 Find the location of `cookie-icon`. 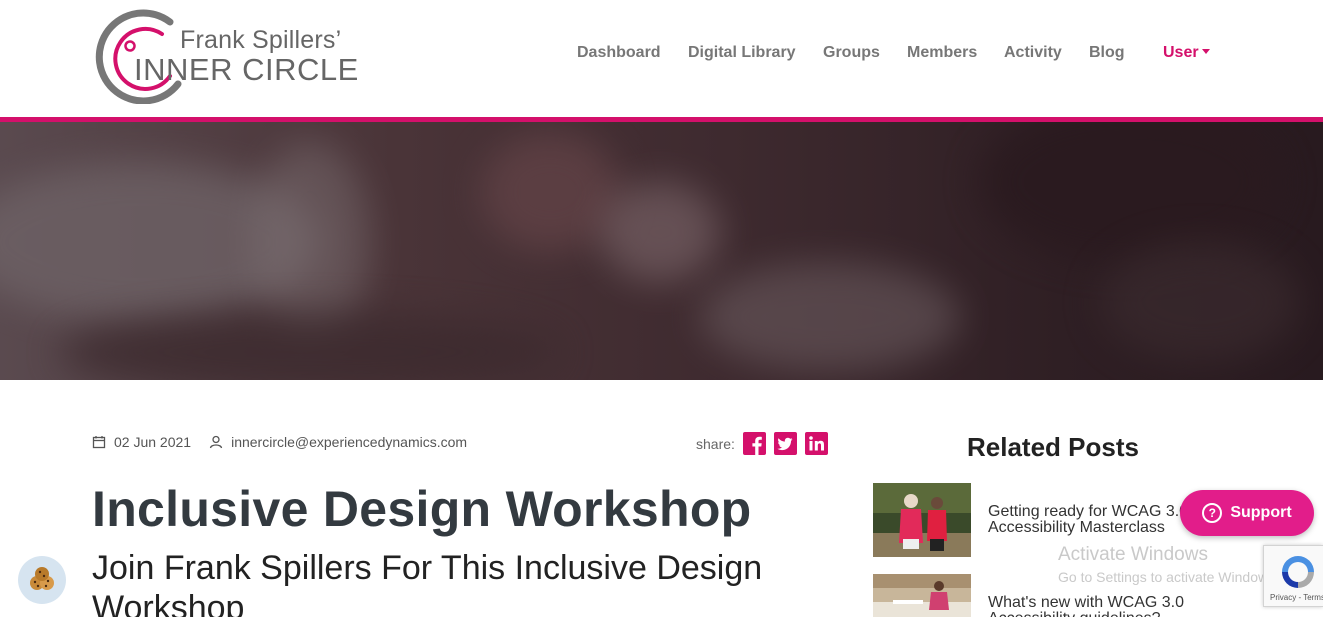

cookie-icon is located at coordinates (42, 578).